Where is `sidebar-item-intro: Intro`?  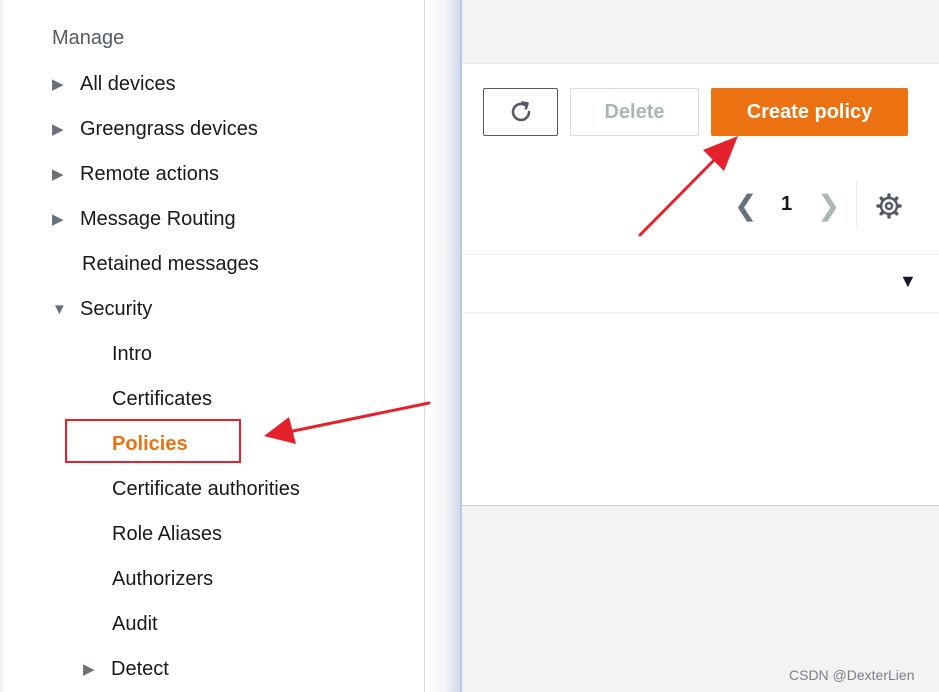 sidebar-item-intro: Intro is located at coordinates (132, 354).